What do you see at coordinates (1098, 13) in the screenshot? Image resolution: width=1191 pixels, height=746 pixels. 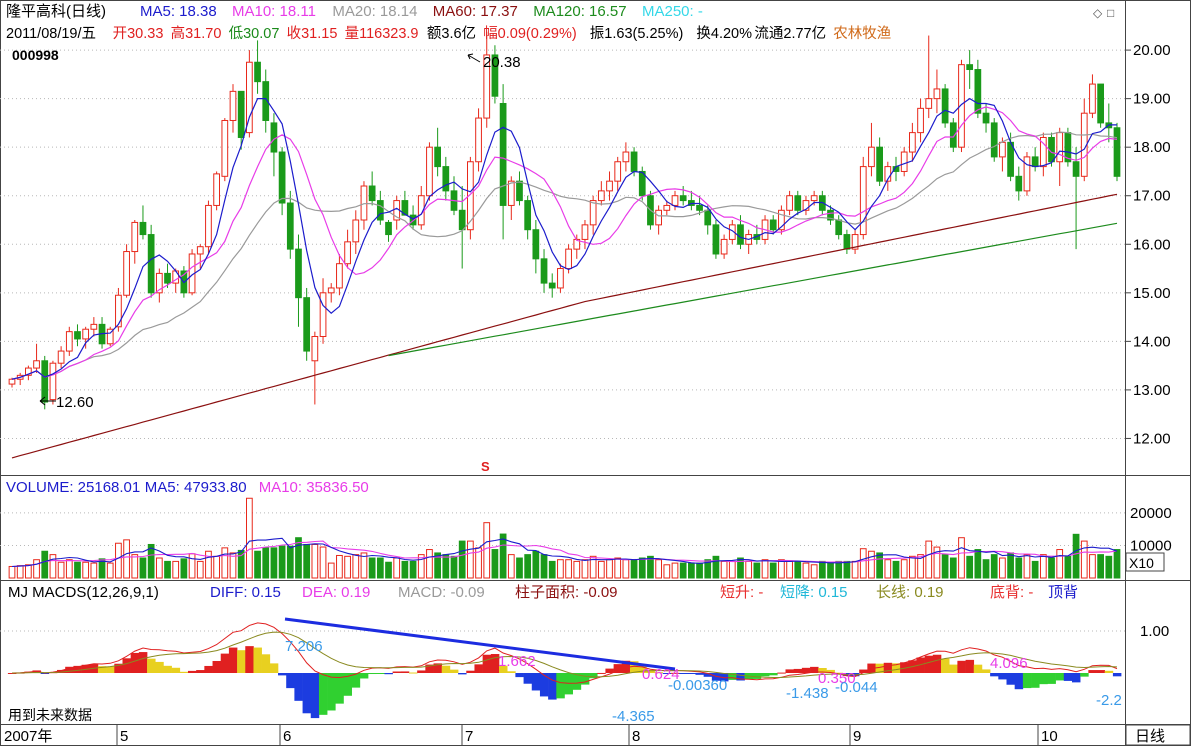 I see `diamond-icon: ◇` at bounding box center [1098, 13].